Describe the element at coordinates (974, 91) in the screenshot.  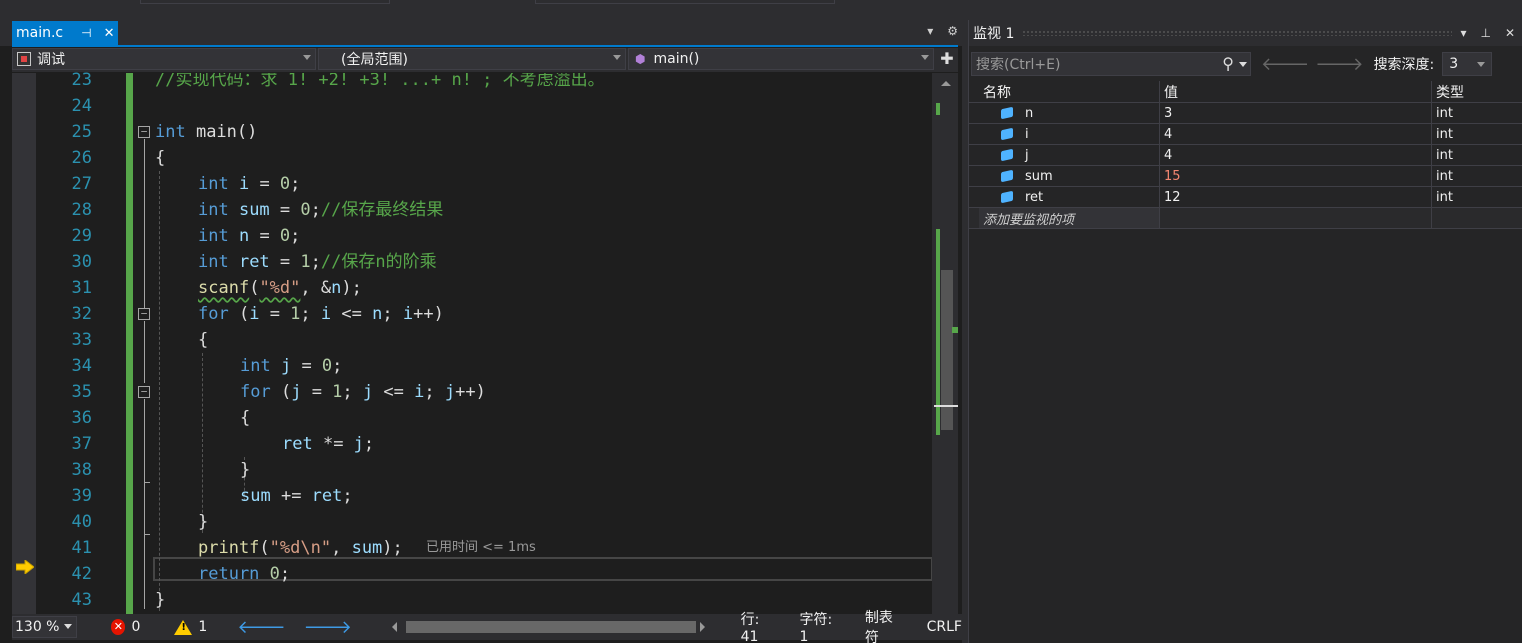
I see `row-indicator-column` at that location.